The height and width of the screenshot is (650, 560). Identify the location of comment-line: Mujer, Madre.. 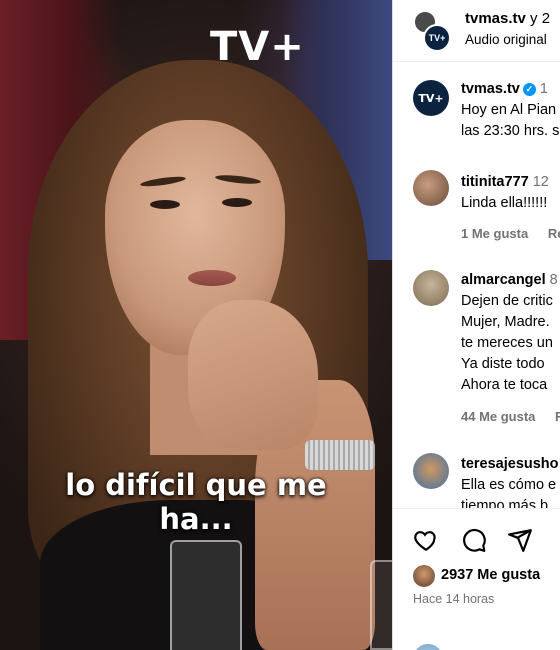
(505, 322).